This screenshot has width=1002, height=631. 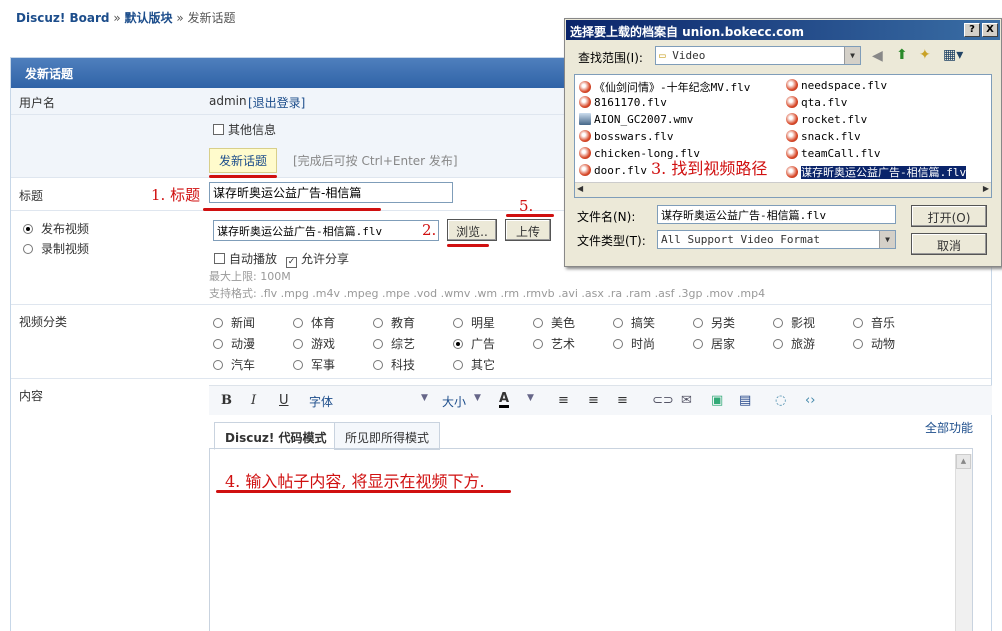 What do you see at coordinates (986, 188) in the screenshot?
I see `scroll-right-icon: ▶` at bounding box center [986, 188].